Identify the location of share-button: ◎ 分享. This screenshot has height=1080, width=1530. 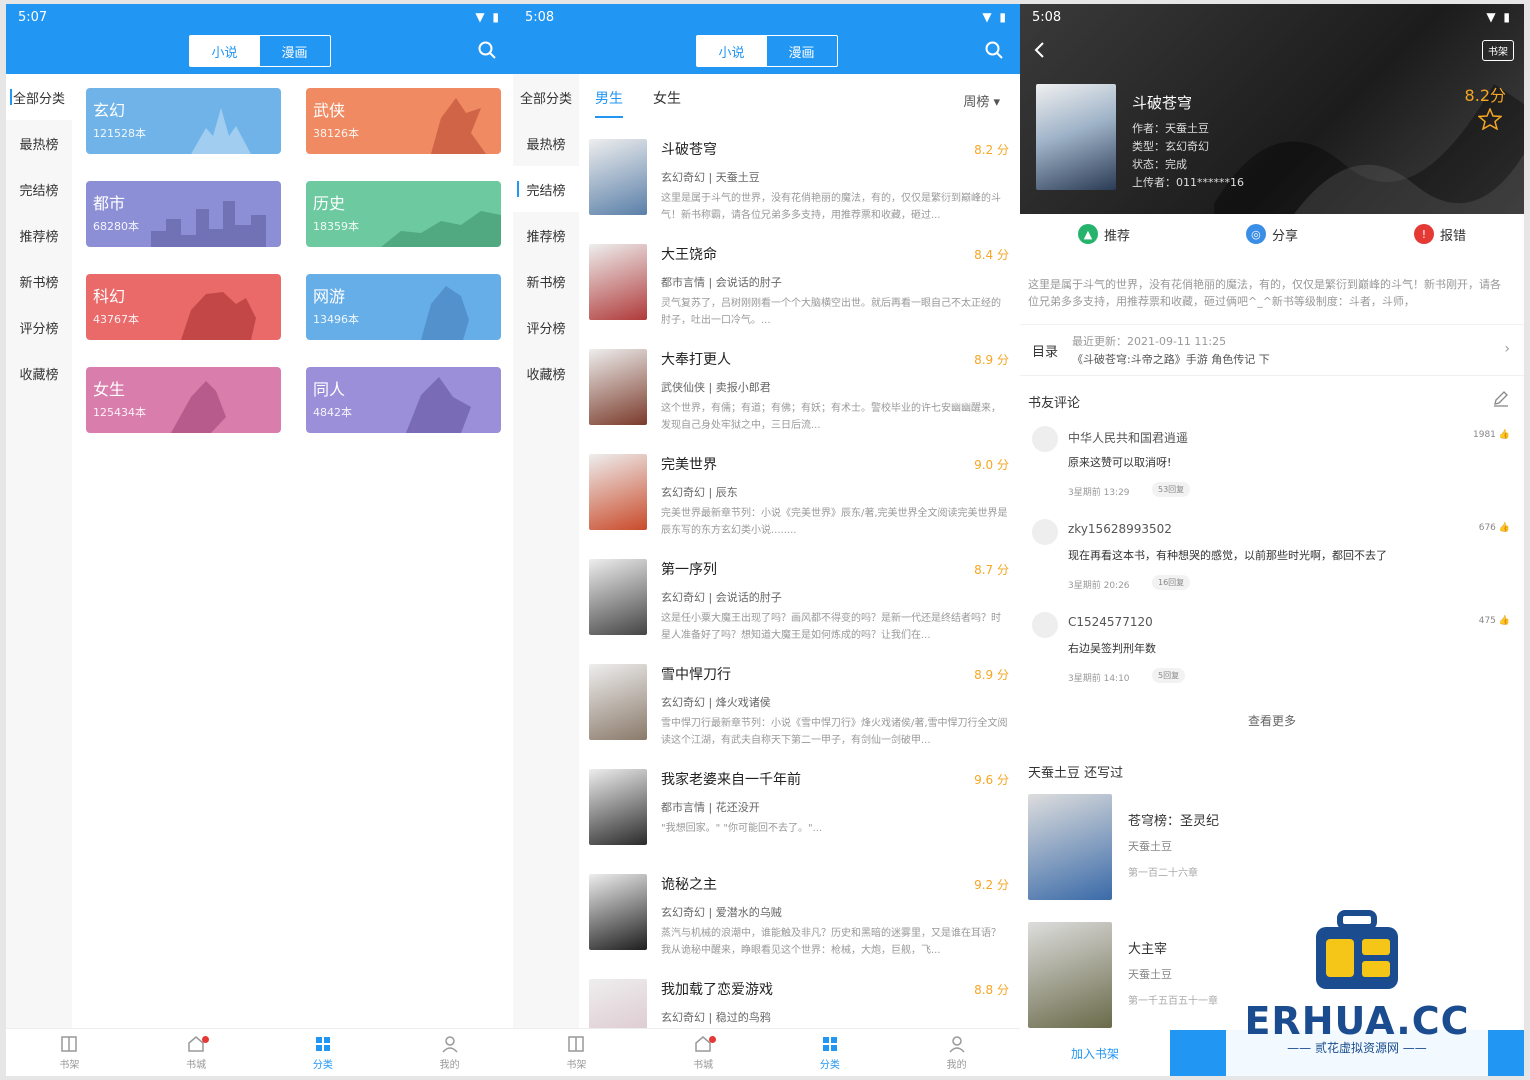
(1271, 234).